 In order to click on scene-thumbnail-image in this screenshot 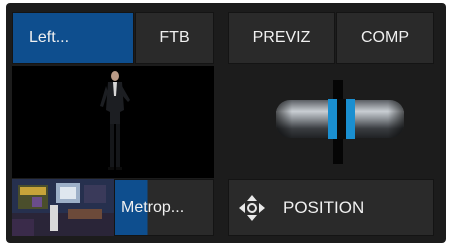, I will do `click(63, 207)`.